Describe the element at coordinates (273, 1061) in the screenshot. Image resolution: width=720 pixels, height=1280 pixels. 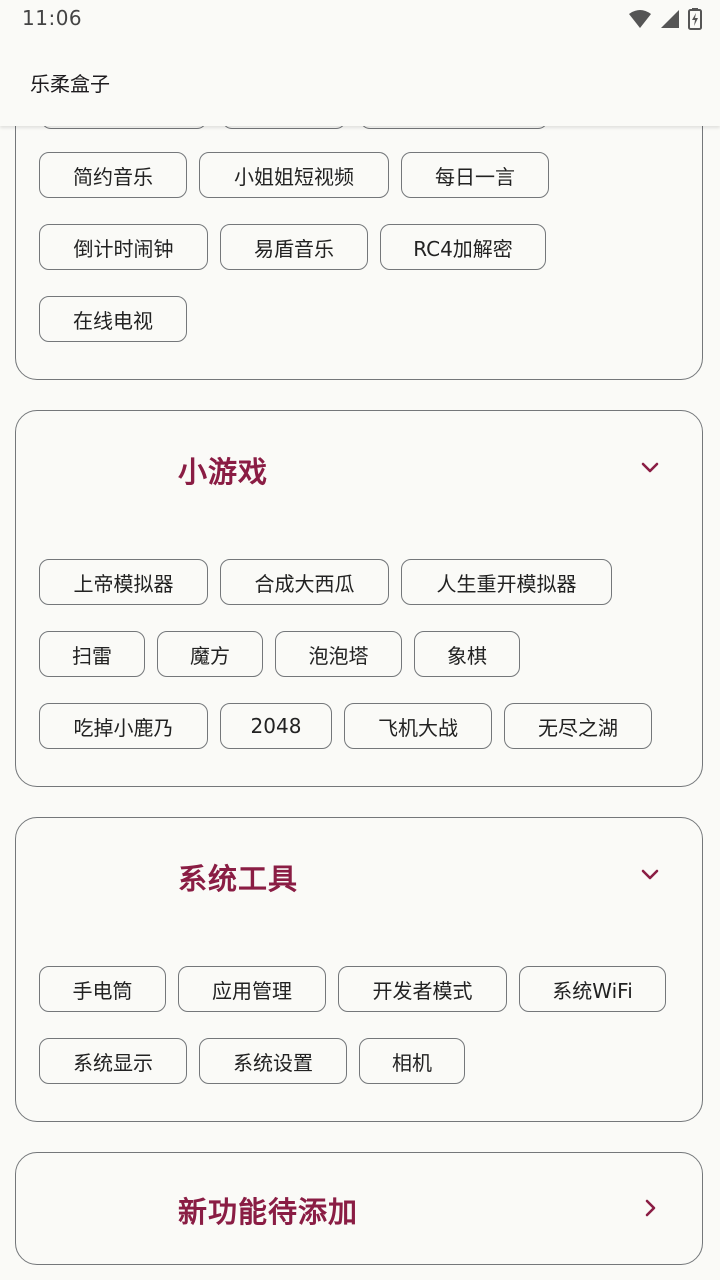
I see `chip-system-settings: 系统设置` at that location.